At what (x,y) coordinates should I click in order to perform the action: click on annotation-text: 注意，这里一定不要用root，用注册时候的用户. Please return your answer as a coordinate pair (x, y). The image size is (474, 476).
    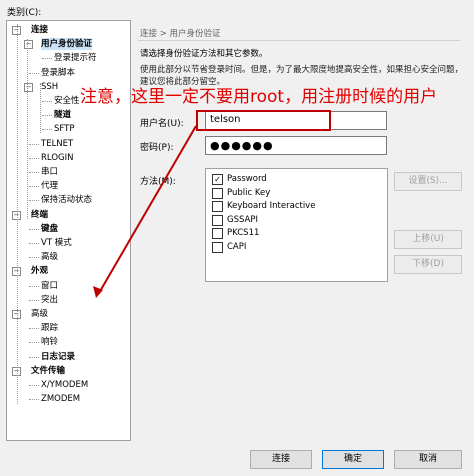
    Looking at the image, I should click on (259, 97).